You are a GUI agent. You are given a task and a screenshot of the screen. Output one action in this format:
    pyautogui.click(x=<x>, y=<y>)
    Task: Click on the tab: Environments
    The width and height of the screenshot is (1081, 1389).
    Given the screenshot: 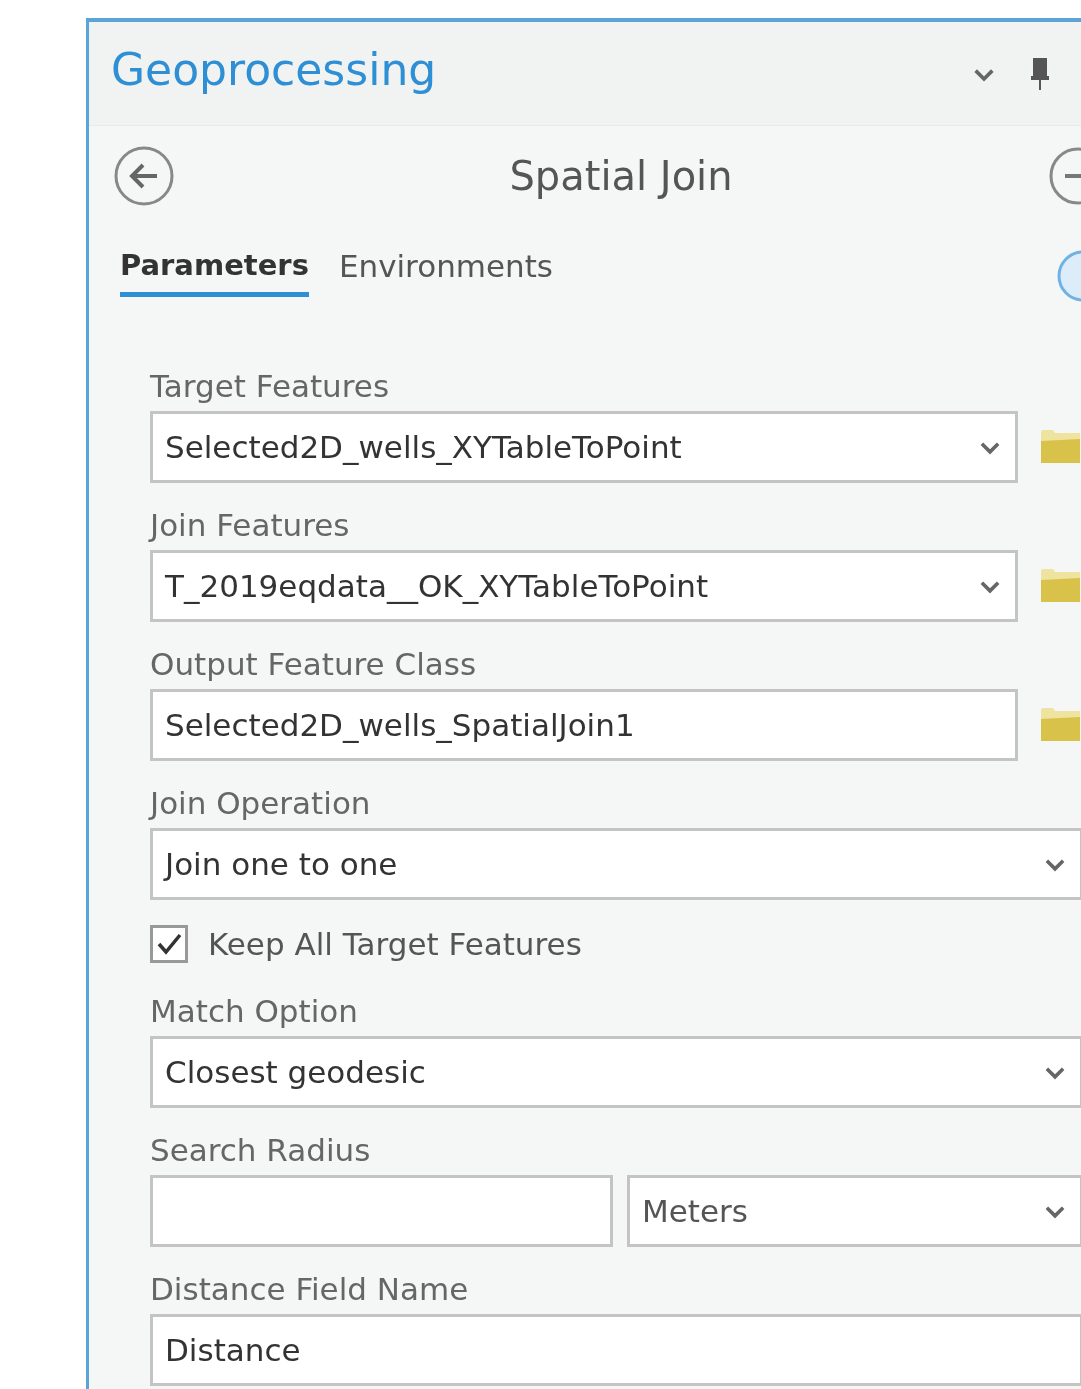 What is the action you would take?
    pyautogui.click(x=445, y=273)
    